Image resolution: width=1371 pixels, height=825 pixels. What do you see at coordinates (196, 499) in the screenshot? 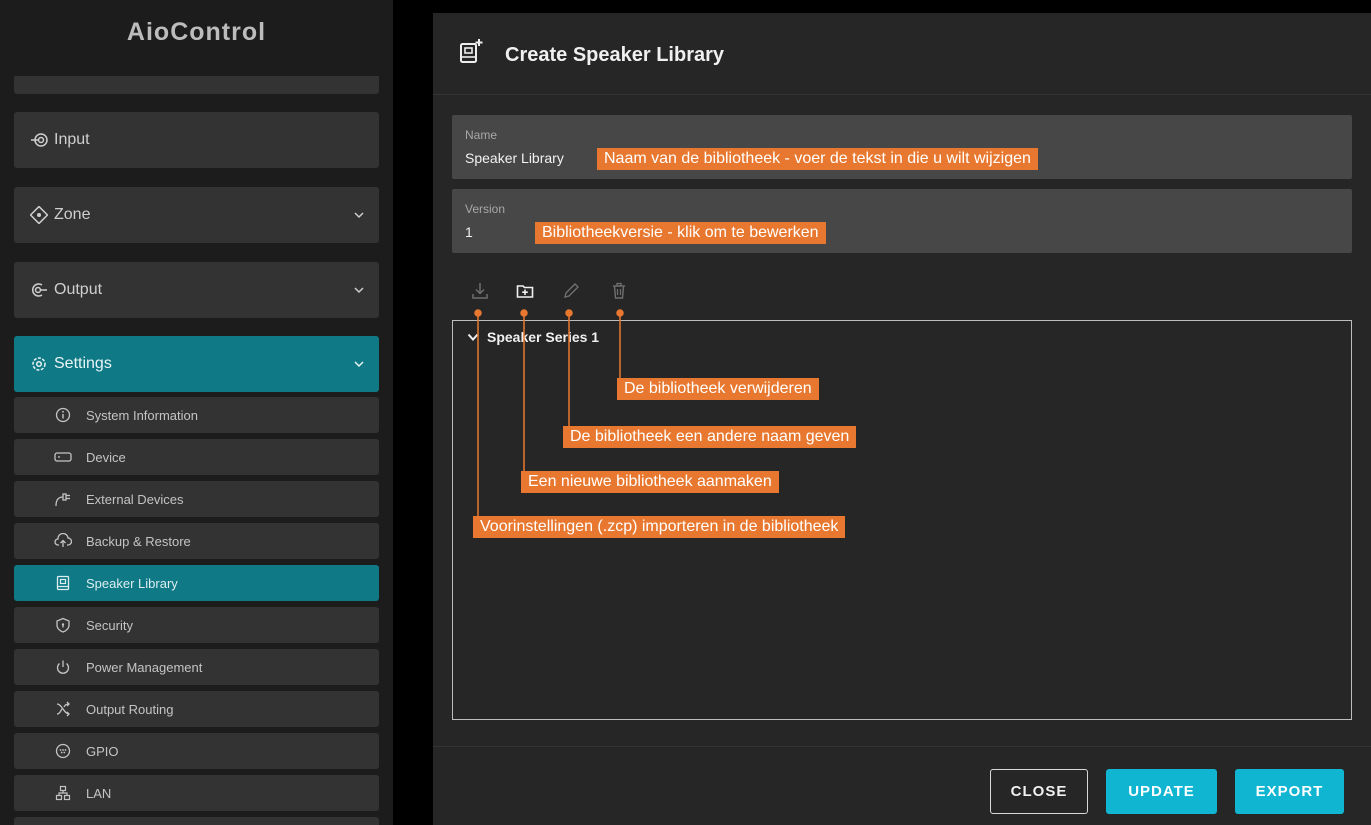
I see `sidebar-item-external-devices: External Devices` at bounding box center [196, 499].